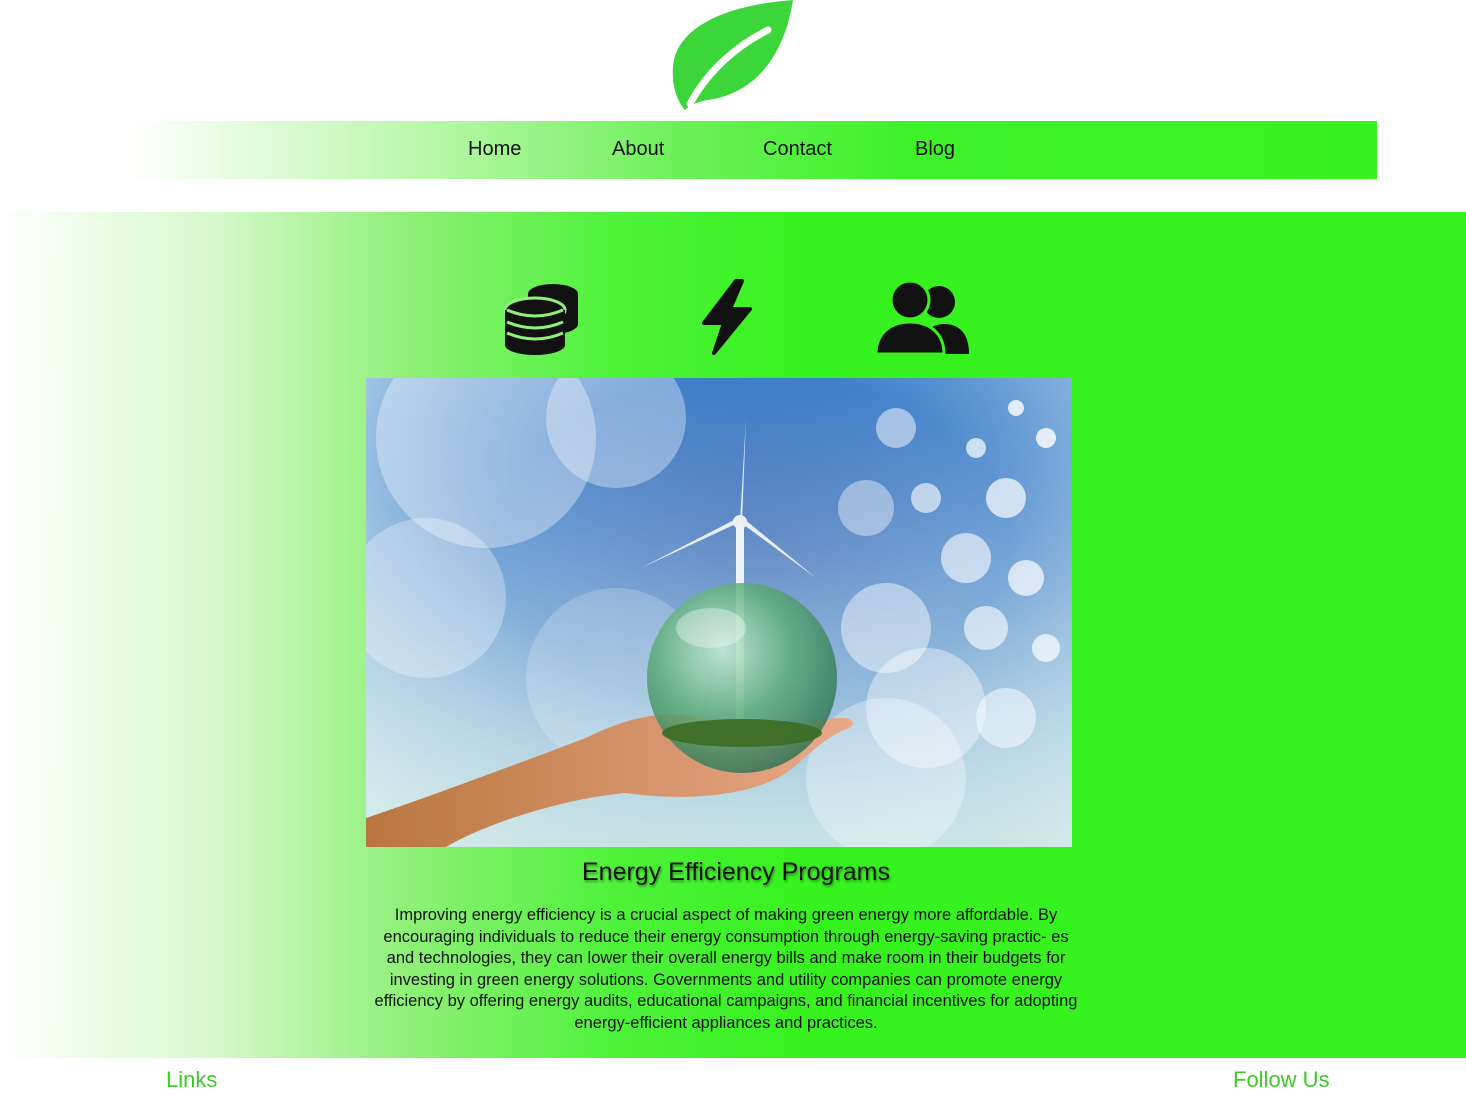  What do you see at coordinates (922, 320) in the screenshot?
I see `users-icon` at bounding box center [922, 320].